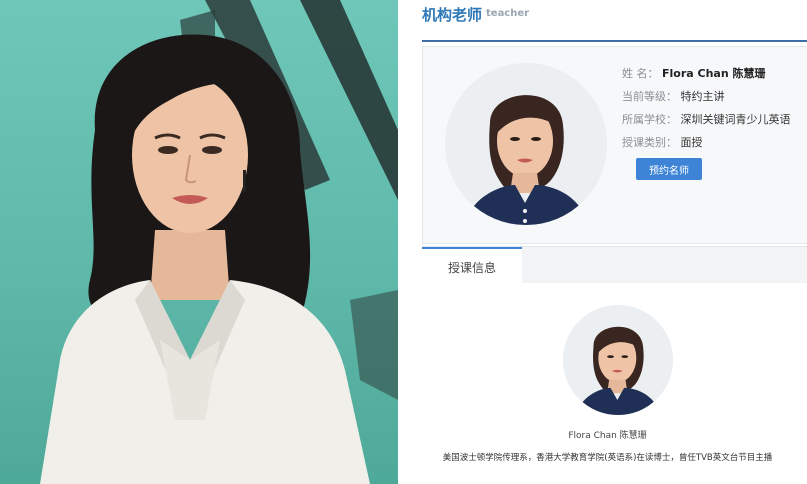  I want to click on grade-label: 当前等级：, so click(649, 96).